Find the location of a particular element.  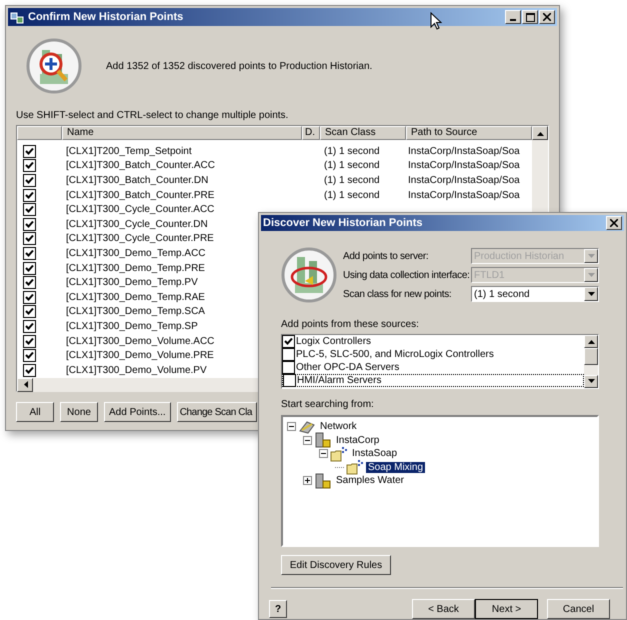

table-cell: [CLX1]T300_Demo_Temp.PRE is located at coordinates (135, 268).